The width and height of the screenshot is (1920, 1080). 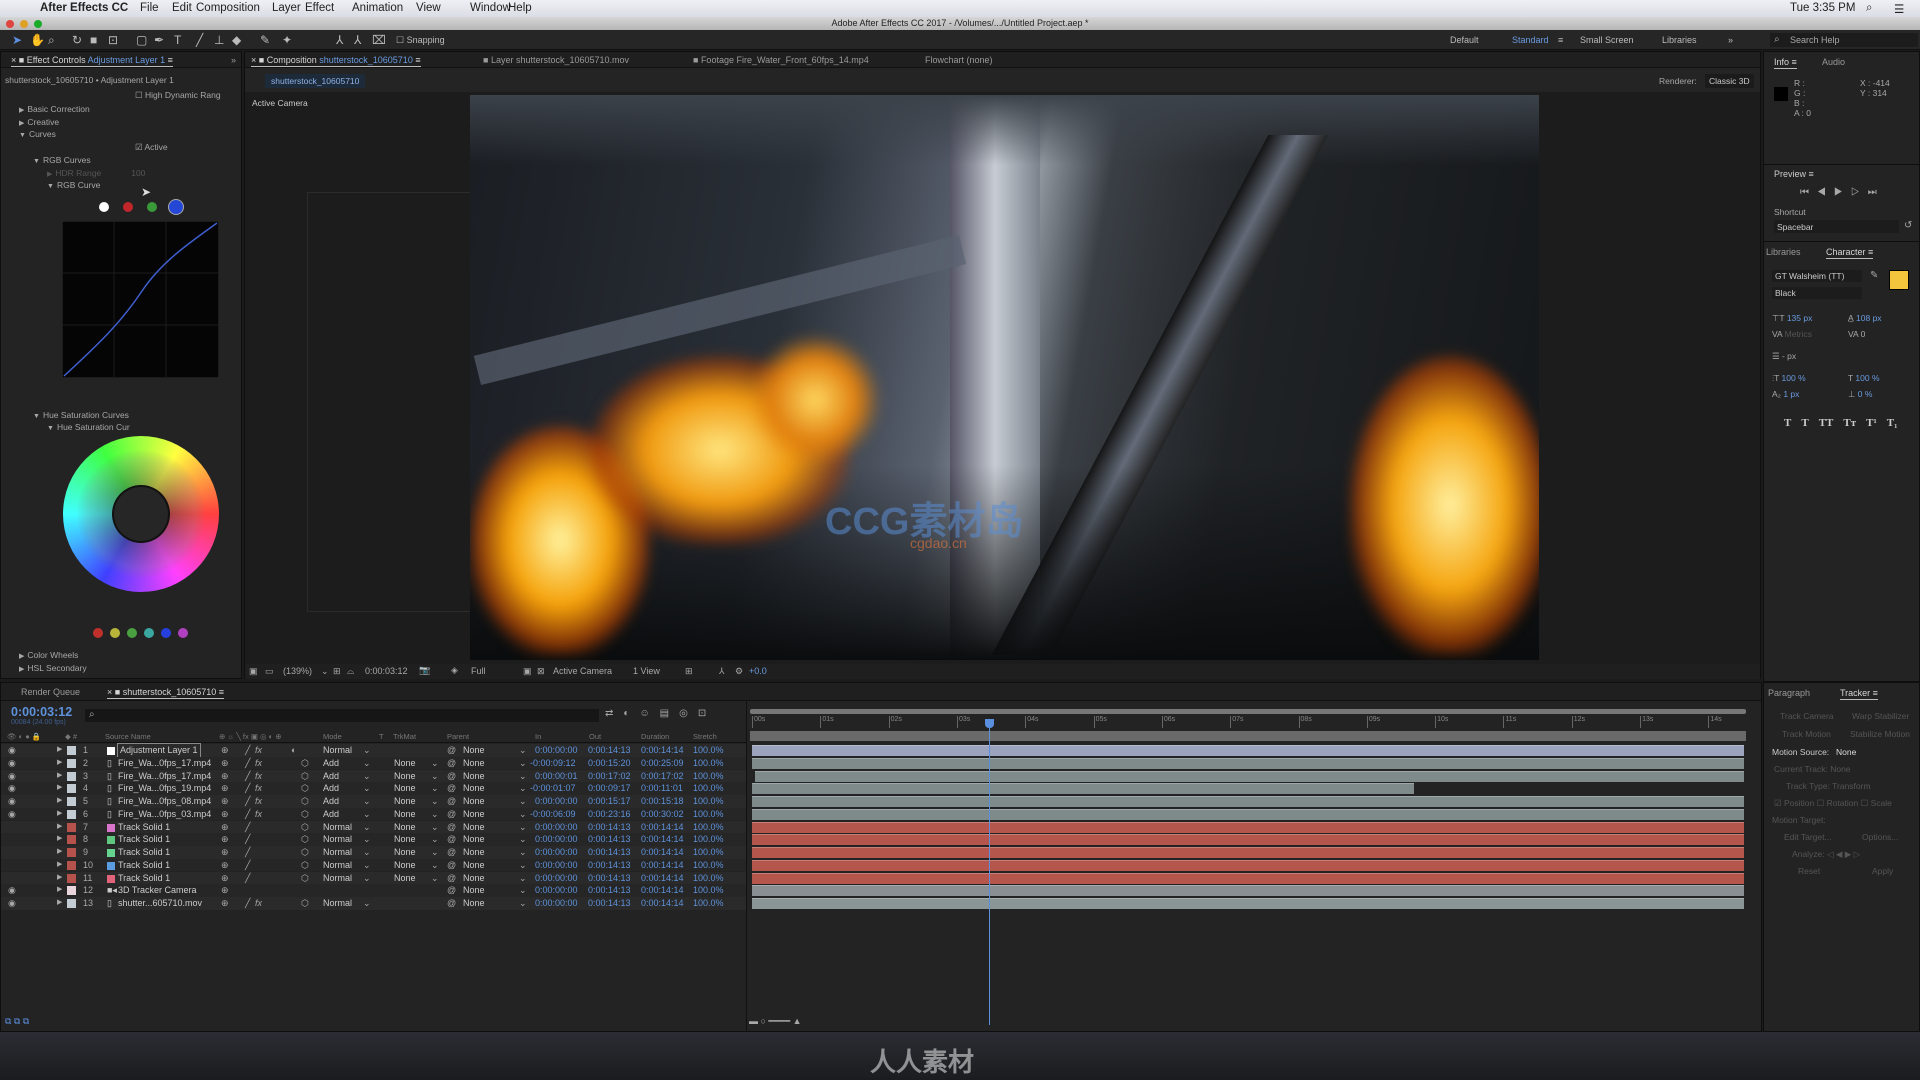 What do you see at coordinates (37, 40) in the screenshot?
I see `hand-tool-icon: ✋` at bounding box center [37, 40].